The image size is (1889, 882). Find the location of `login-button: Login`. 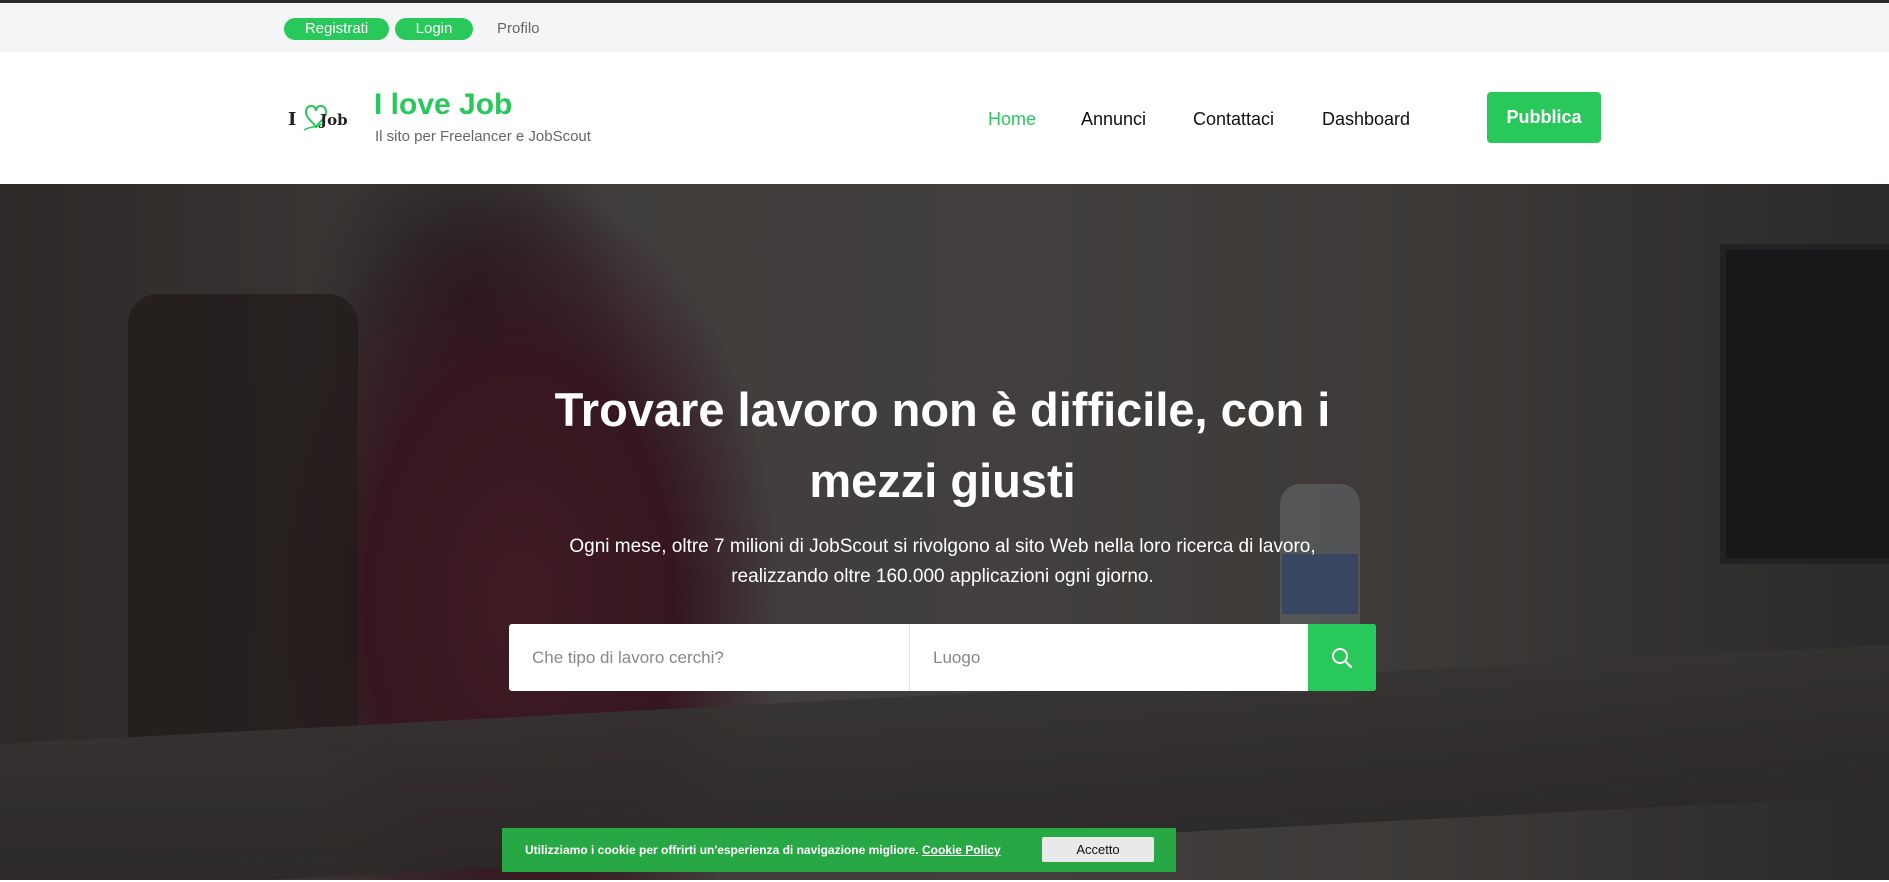

login-button: Login is located at coordinates (434, 29).